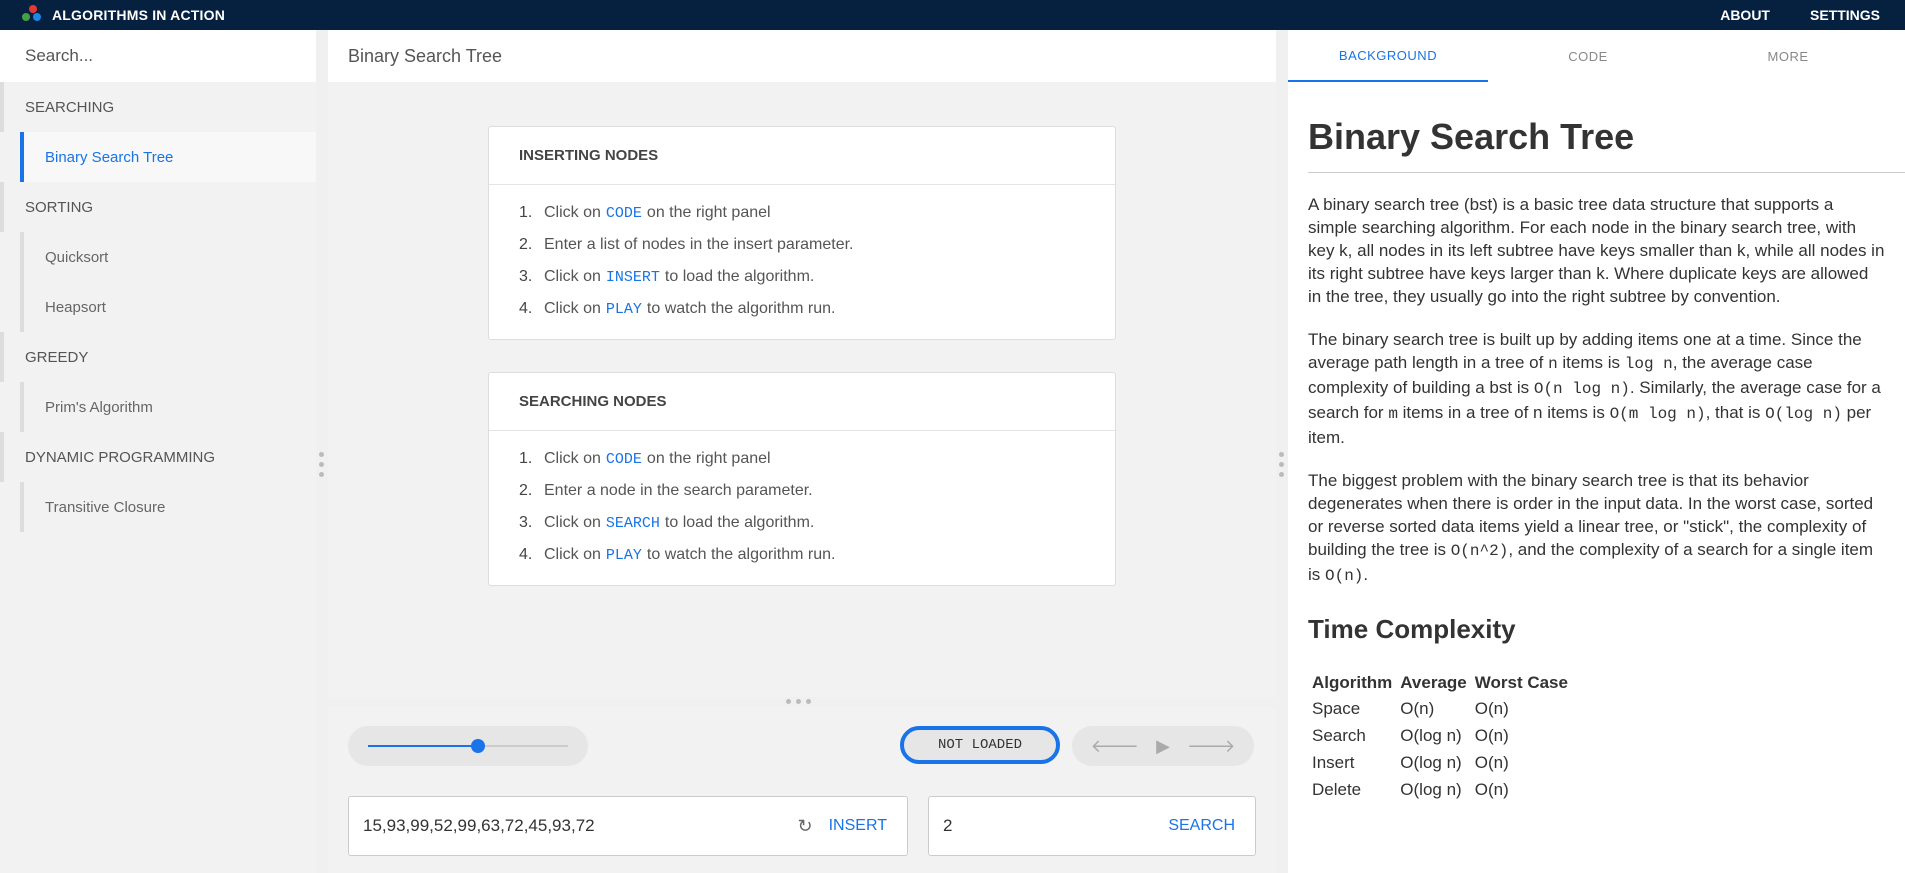  I want to click on slider-fill, so click(423, 746).